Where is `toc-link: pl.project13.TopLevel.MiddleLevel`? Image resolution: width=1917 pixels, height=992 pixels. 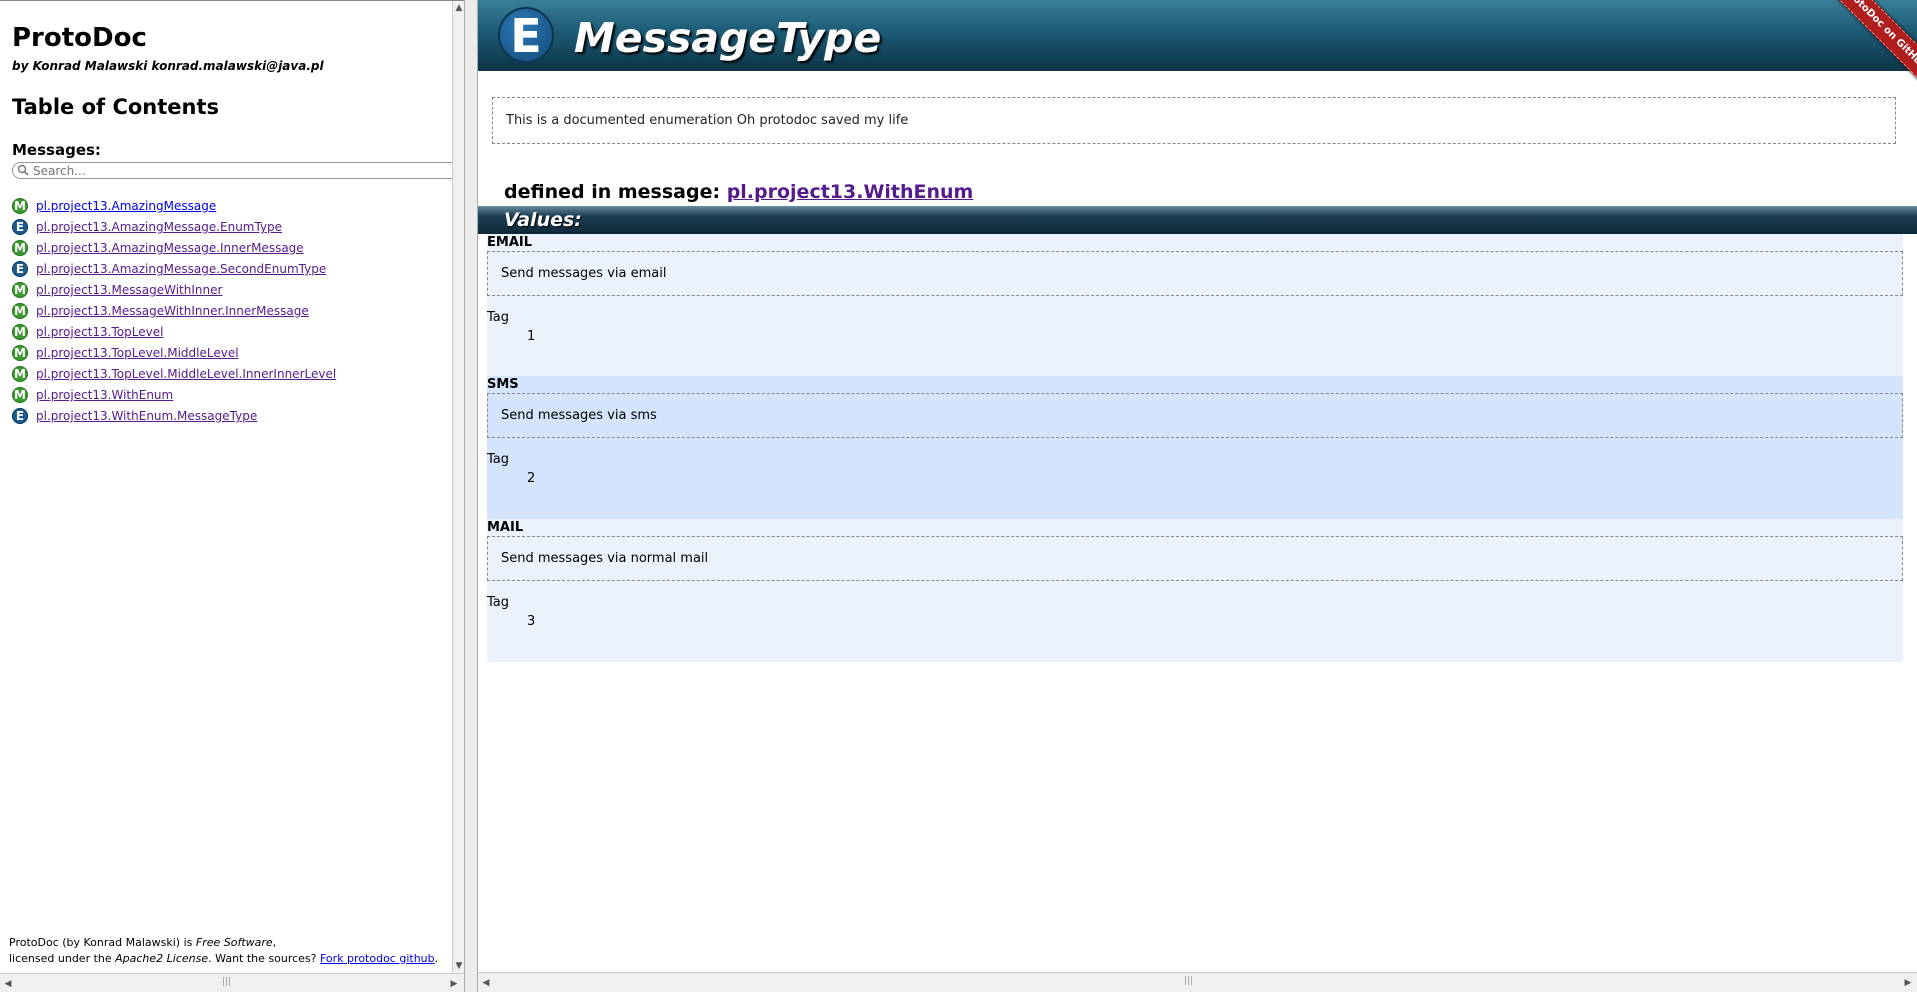 toc-link: pl.project13.TopLevel.MiddleLevel is located at coordinates (137, 353).